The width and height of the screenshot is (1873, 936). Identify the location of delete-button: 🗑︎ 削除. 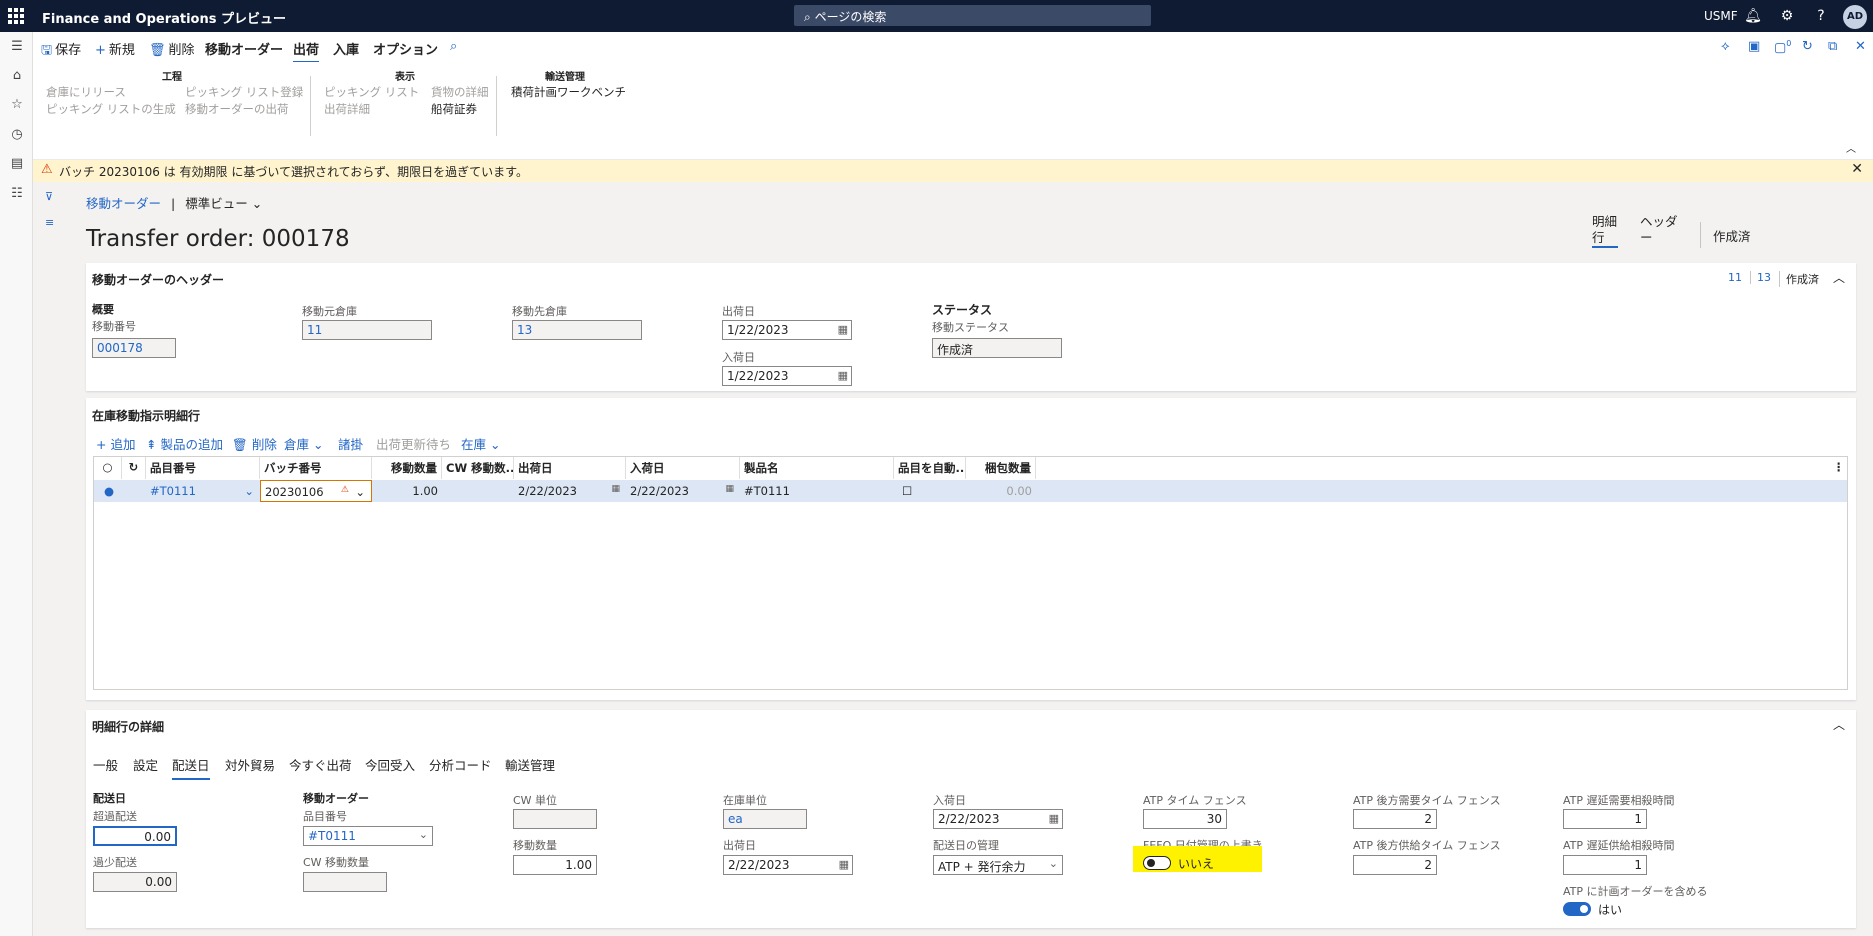
(172, 48).